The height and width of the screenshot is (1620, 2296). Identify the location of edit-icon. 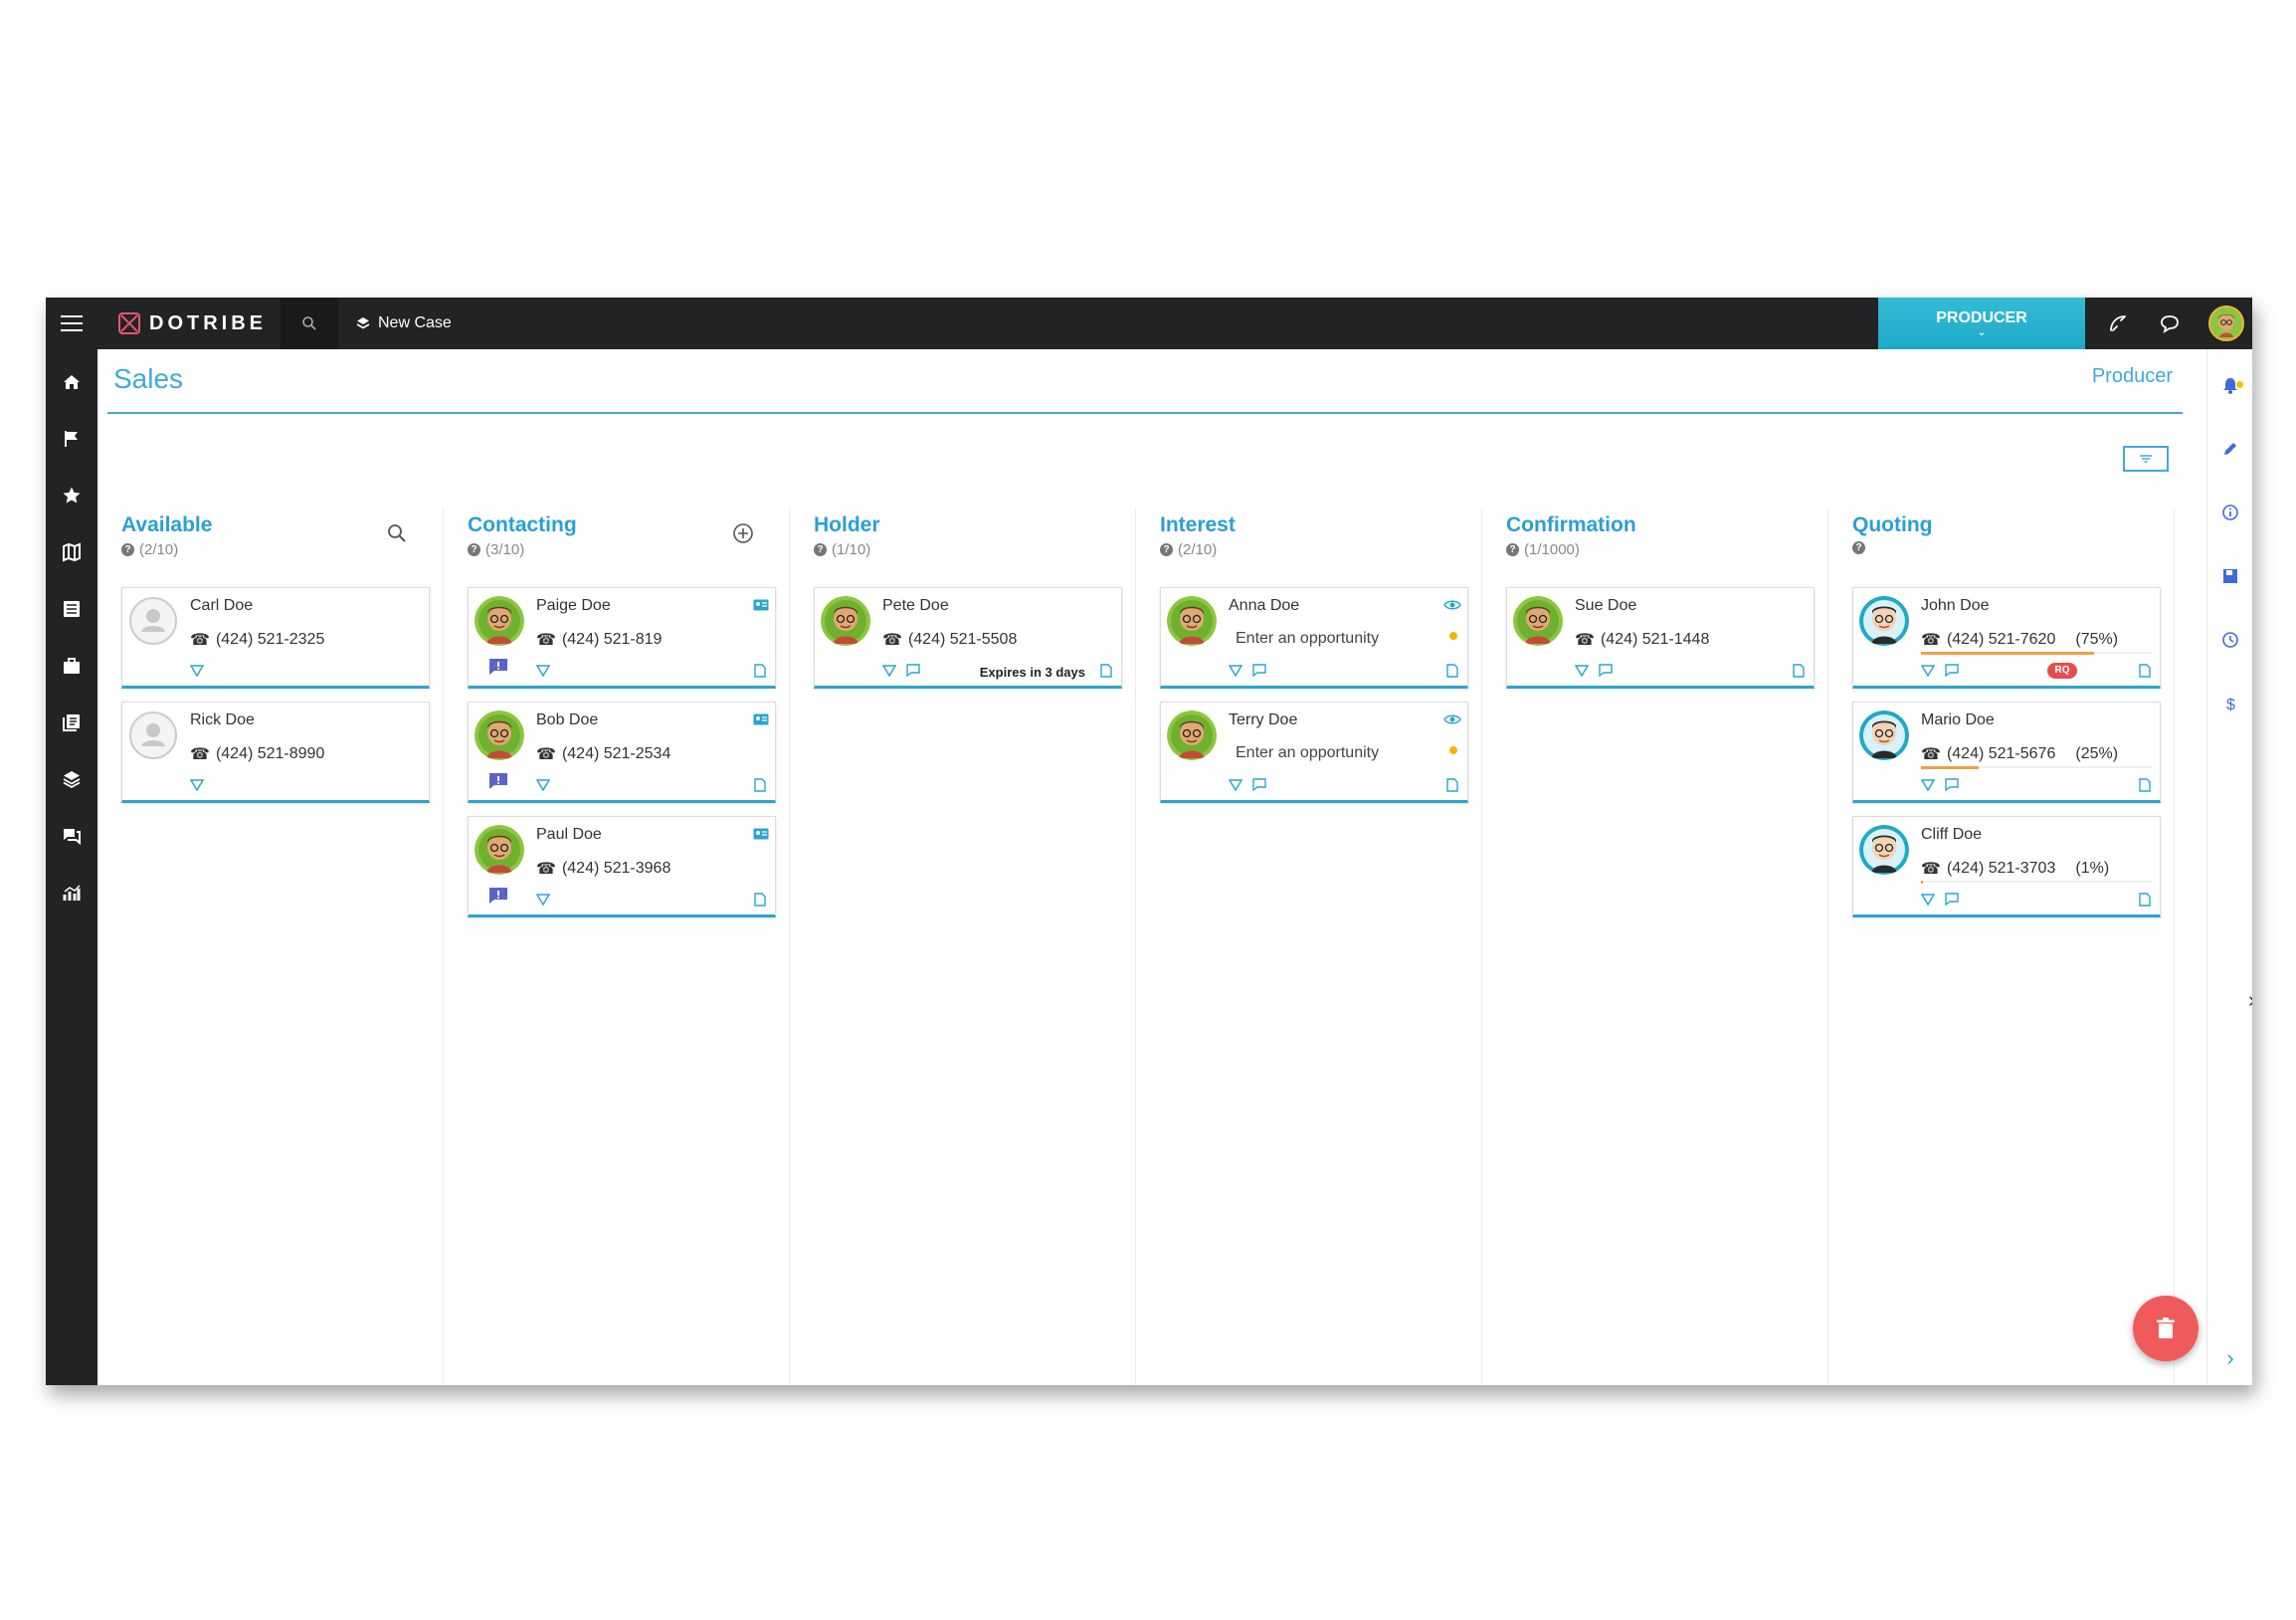
(2229, 449).